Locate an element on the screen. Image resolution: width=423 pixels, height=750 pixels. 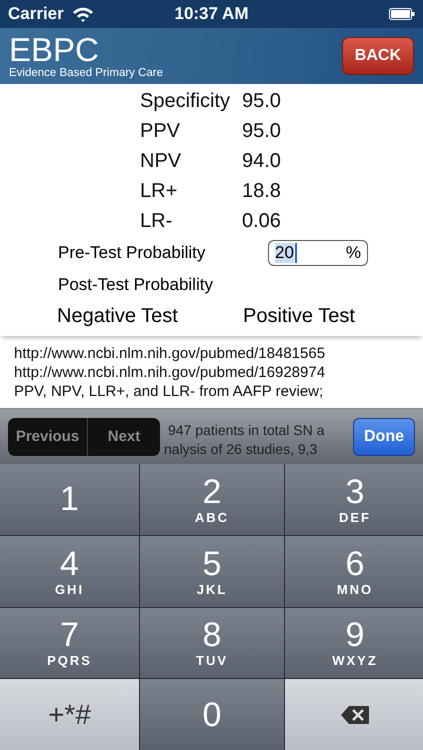
done-button: Done is located at coordinates (384, 437).